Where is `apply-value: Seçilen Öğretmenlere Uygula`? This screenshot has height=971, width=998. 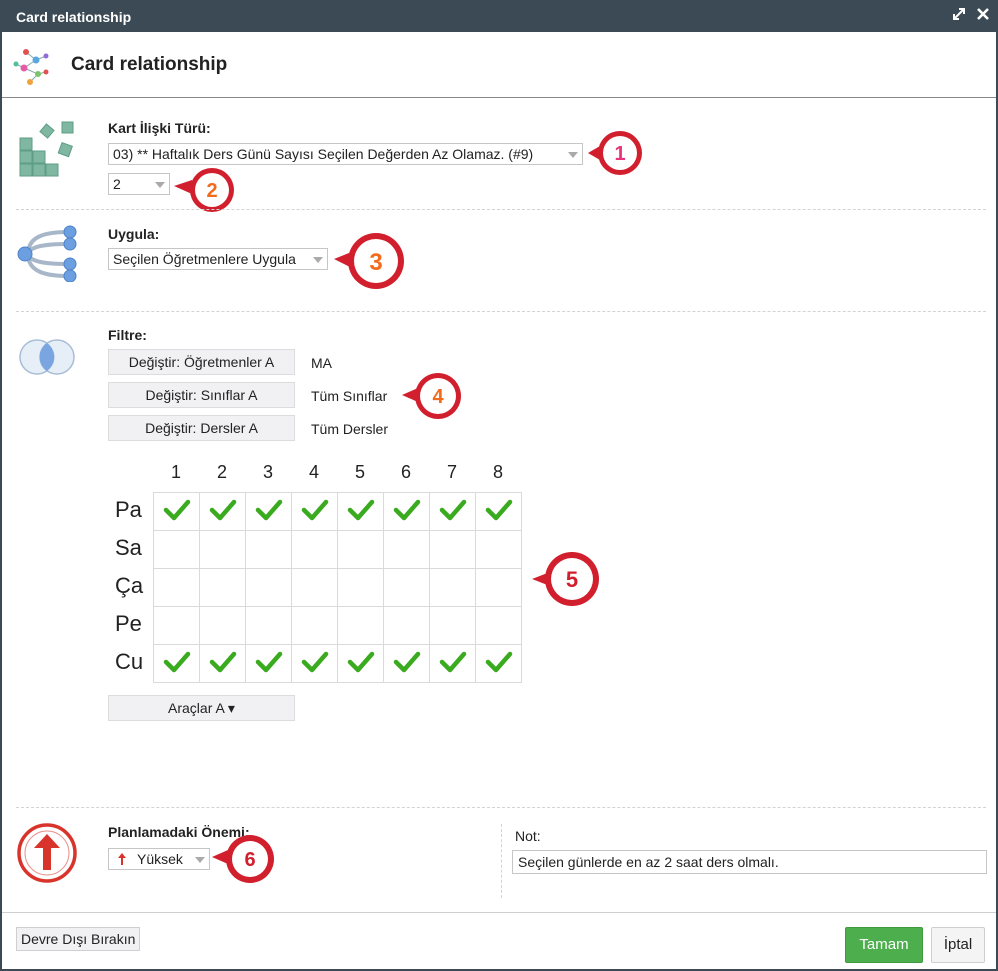
apply-value: Seçilen Öğretmenlere Uygula is located at coordinates (204, 259).